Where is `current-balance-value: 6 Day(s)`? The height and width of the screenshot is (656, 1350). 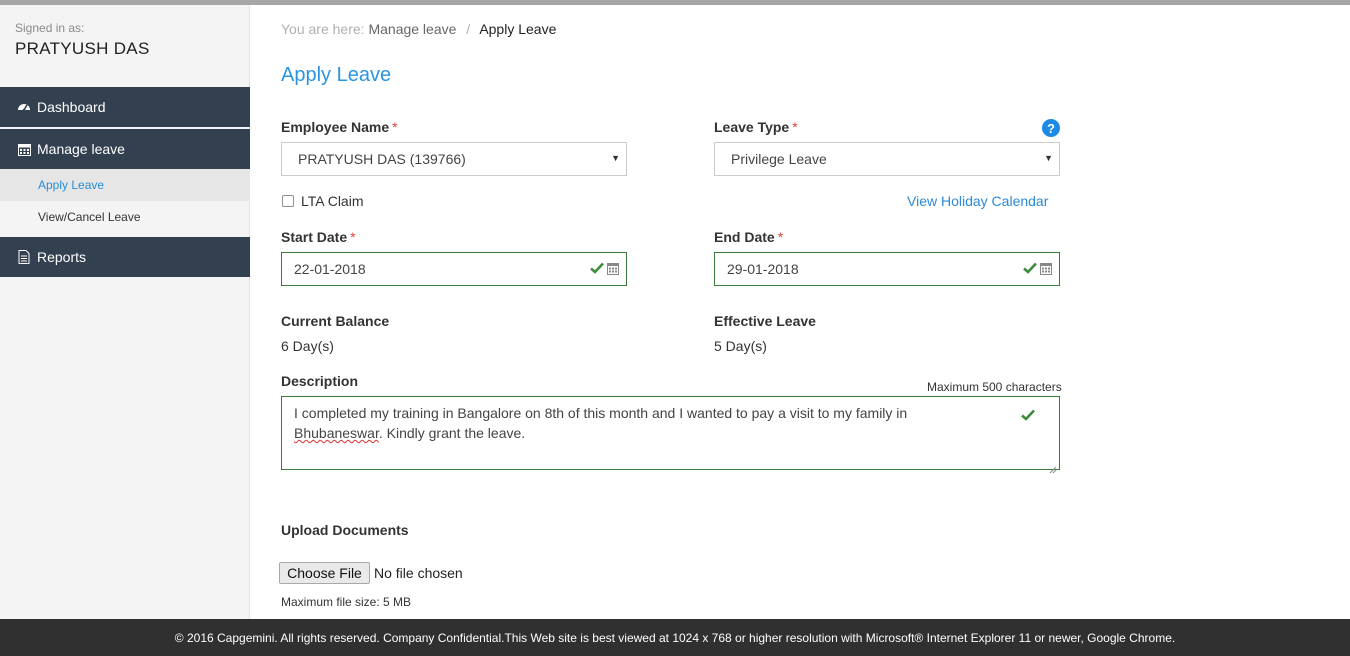
current-balance-value: 6 Day(s) is located at coordinates (307, 346).